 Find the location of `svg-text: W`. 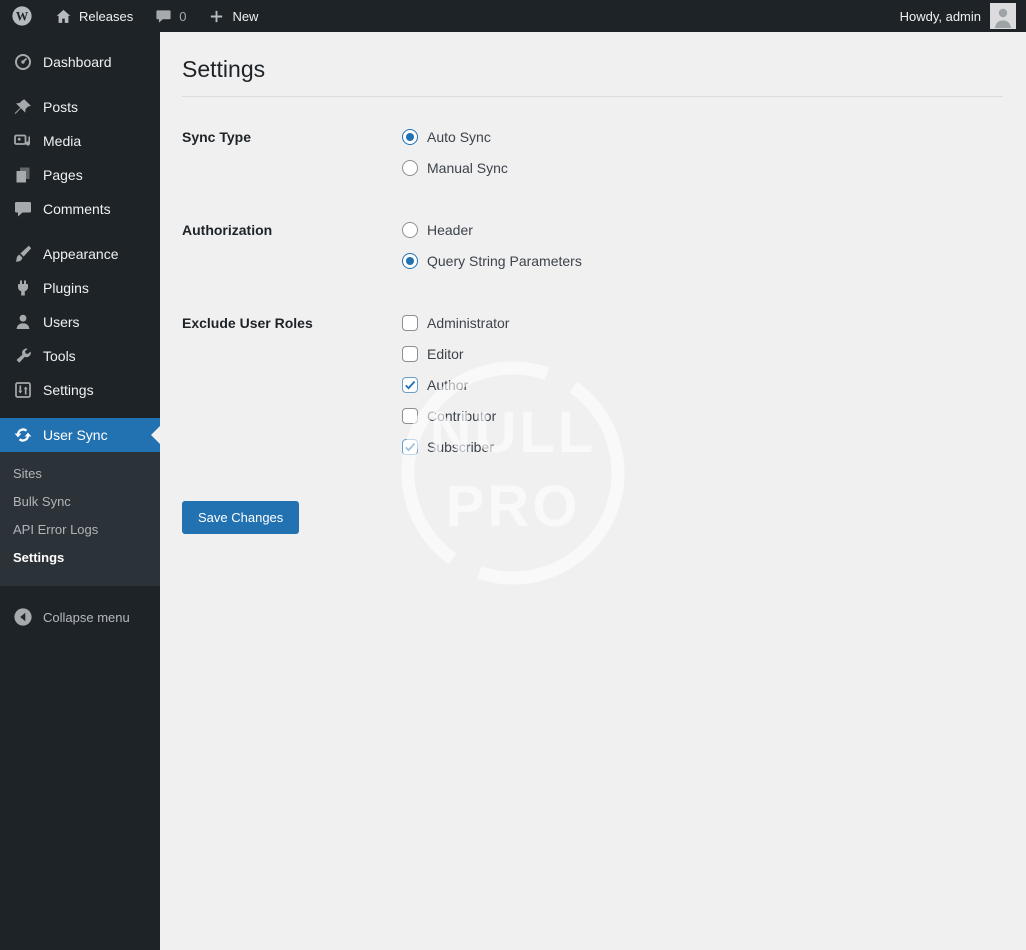

svg-text: W is located at coordinates (22, 16).